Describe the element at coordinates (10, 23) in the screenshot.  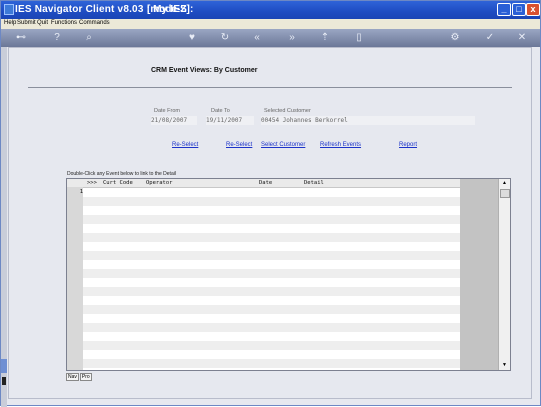
I see `menu-help: Help` at that location.